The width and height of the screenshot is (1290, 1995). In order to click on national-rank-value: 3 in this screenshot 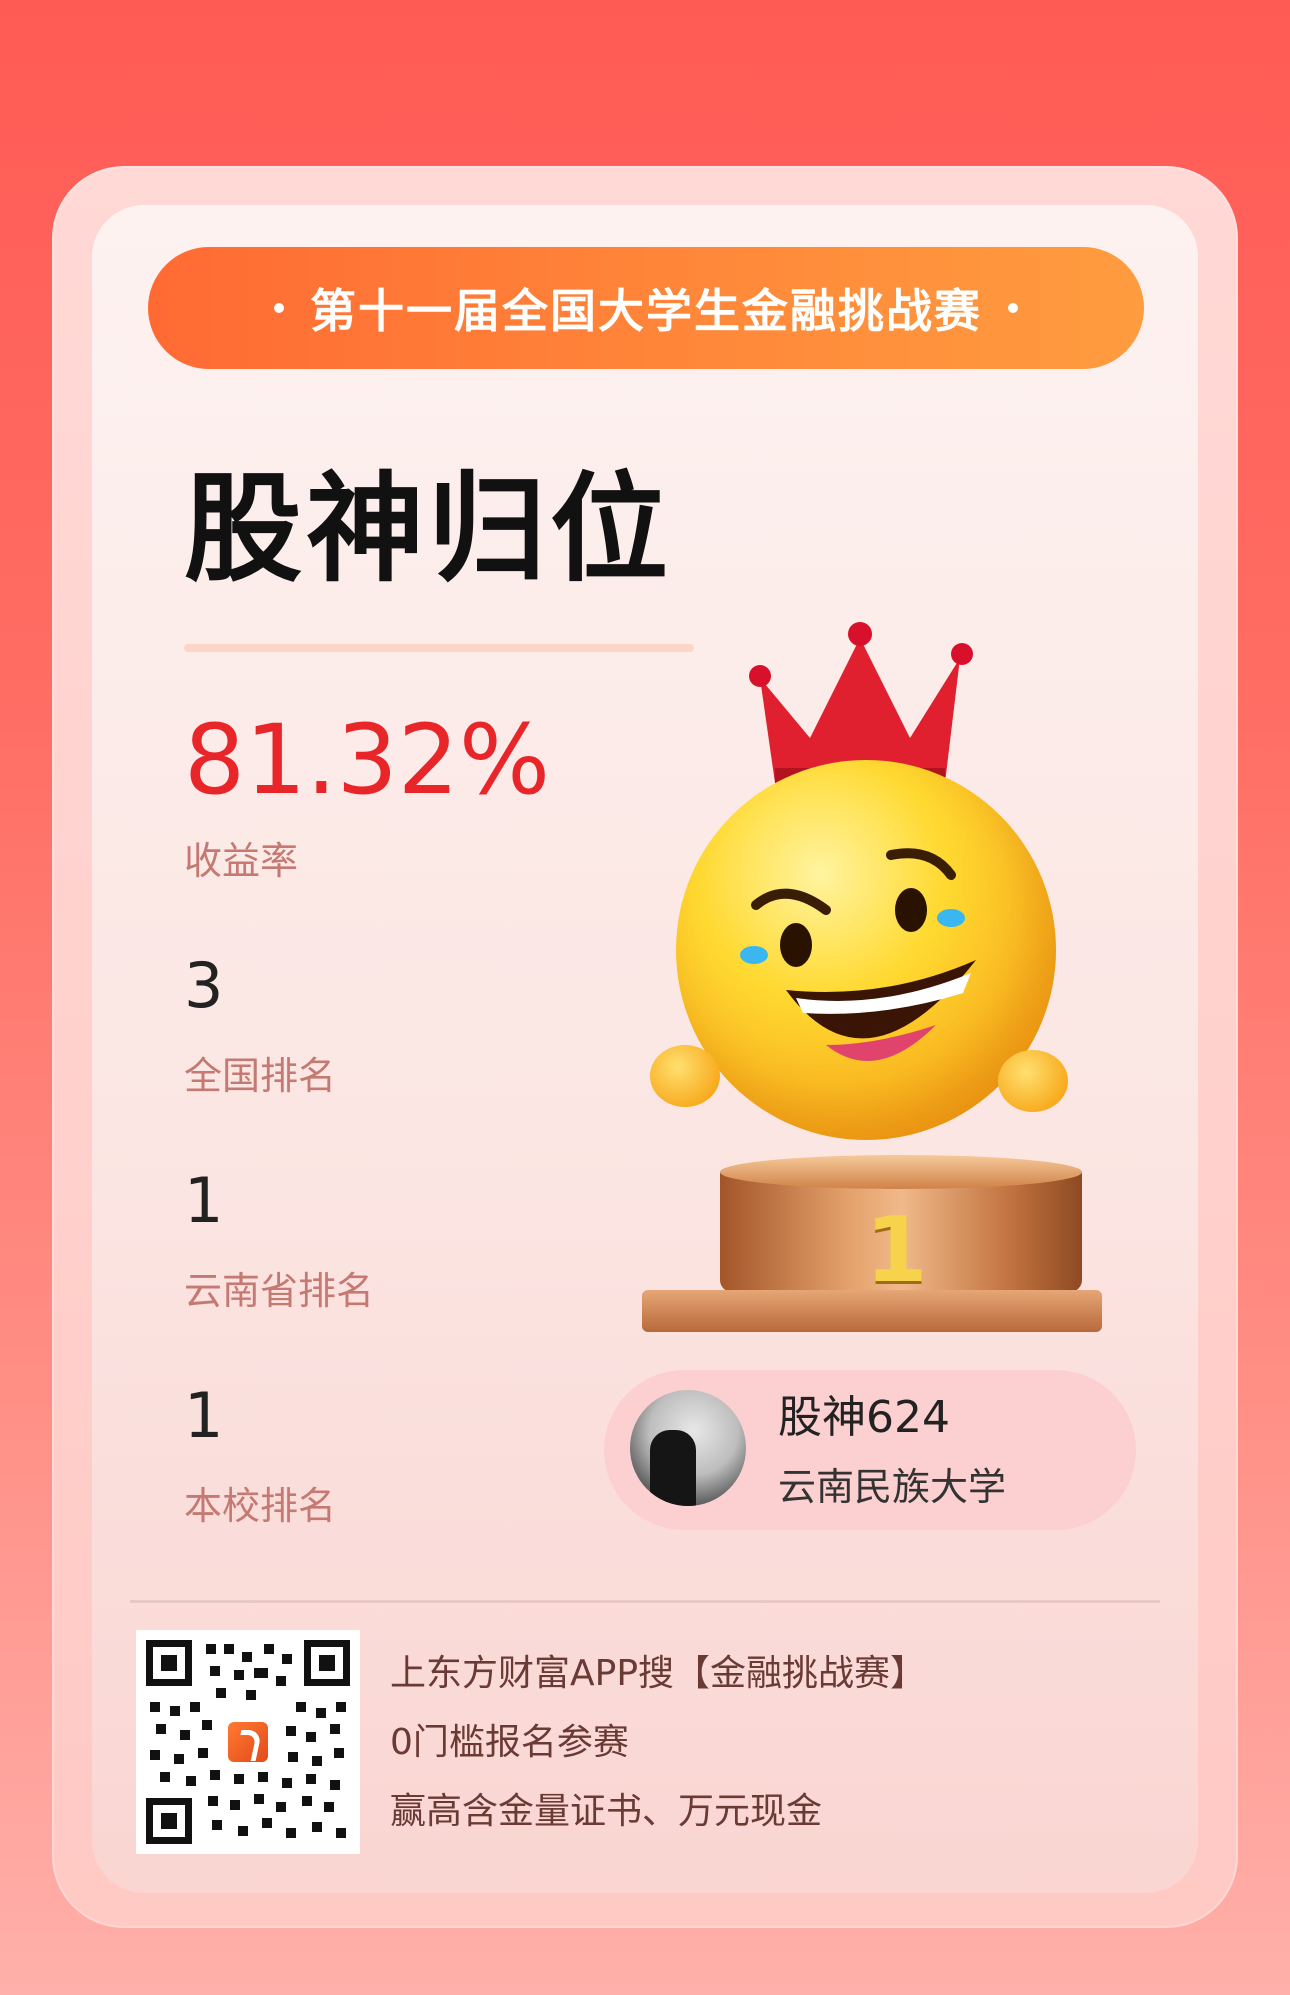, I will do `click(204, 985)`.